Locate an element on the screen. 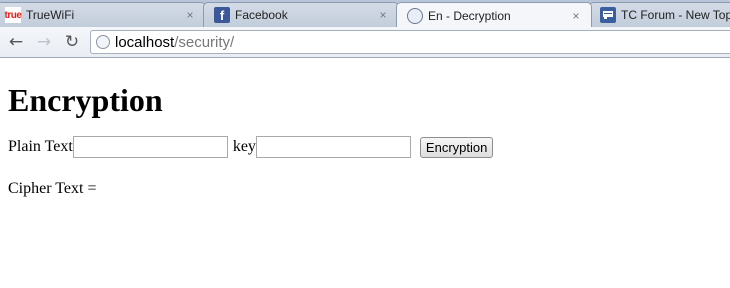 This screenshot has width=730, height=288. address-bar: localhost/security/ is located at coordinates (410, 42).